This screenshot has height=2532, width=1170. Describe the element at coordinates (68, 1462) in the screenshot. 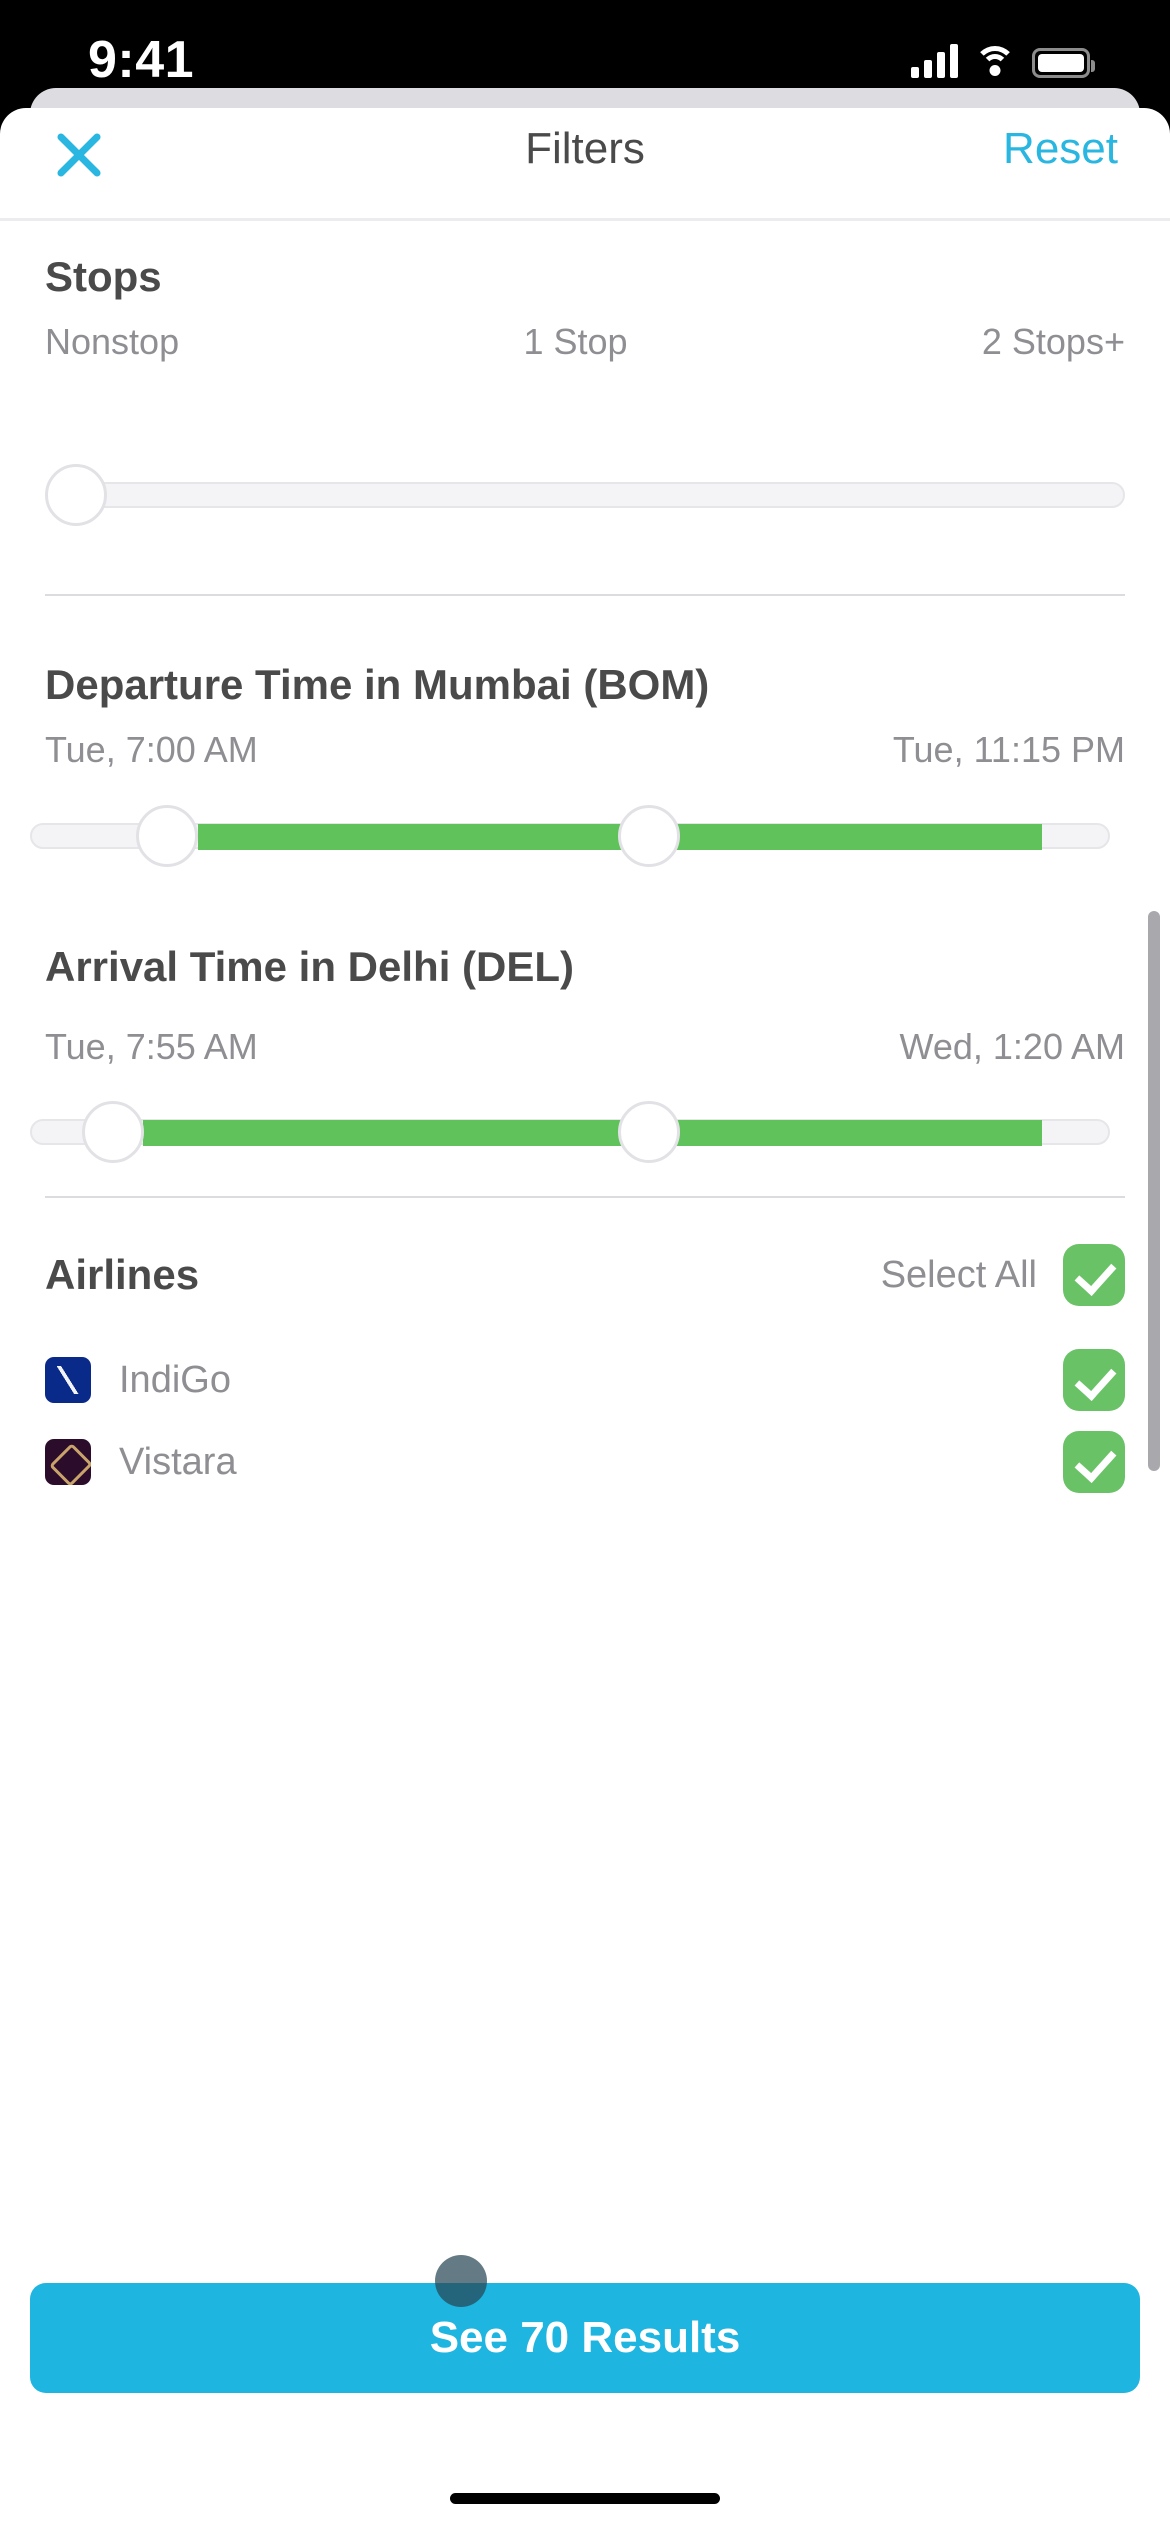

I see `vistara-logo-icon` at that location.